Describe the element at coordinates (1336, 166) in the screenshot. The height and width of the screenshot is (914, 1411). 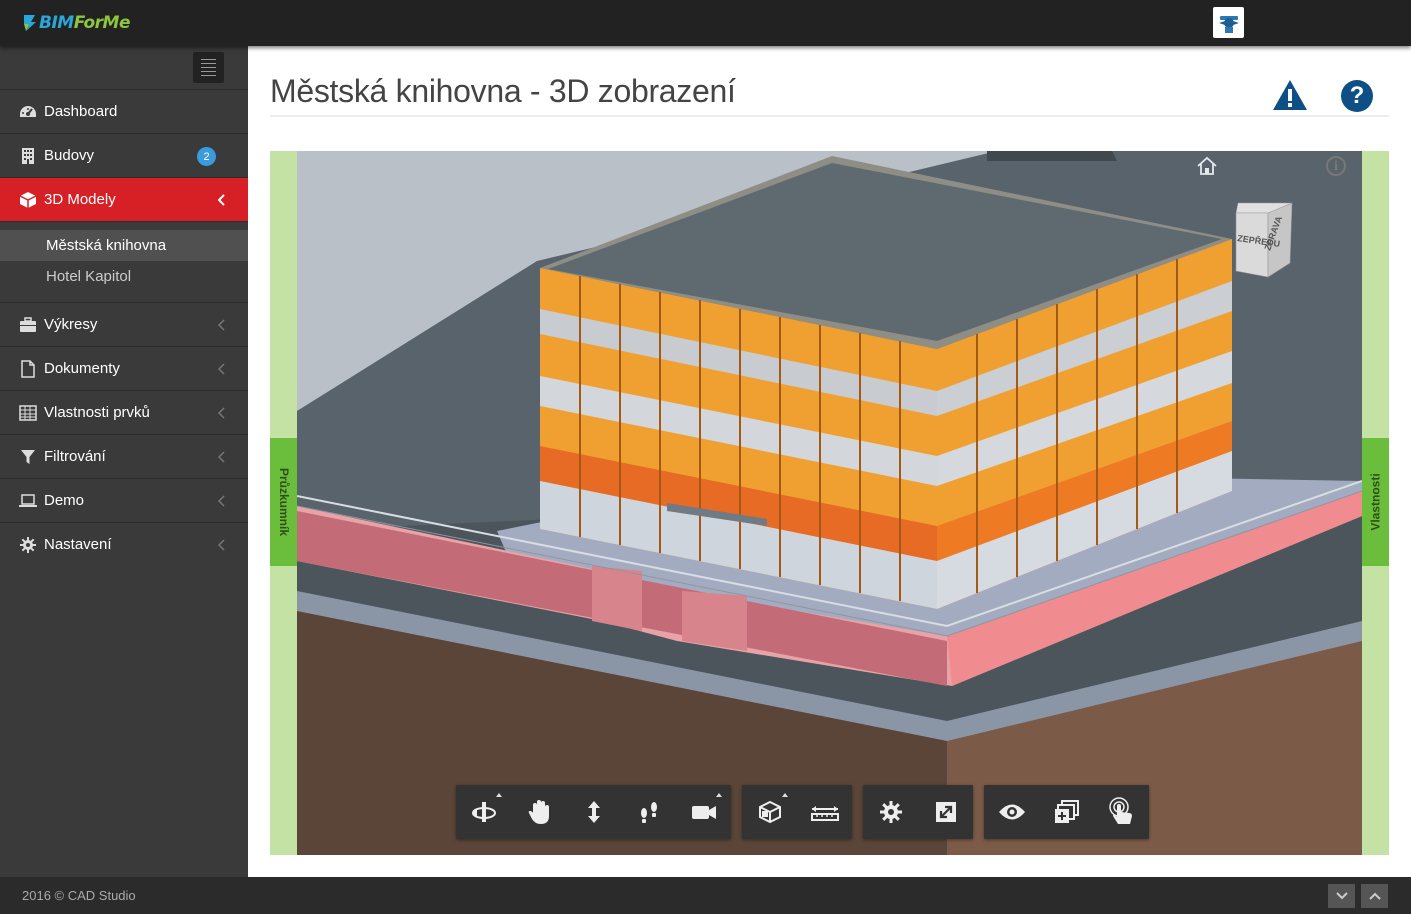
I see `info-icon: i` at that location.